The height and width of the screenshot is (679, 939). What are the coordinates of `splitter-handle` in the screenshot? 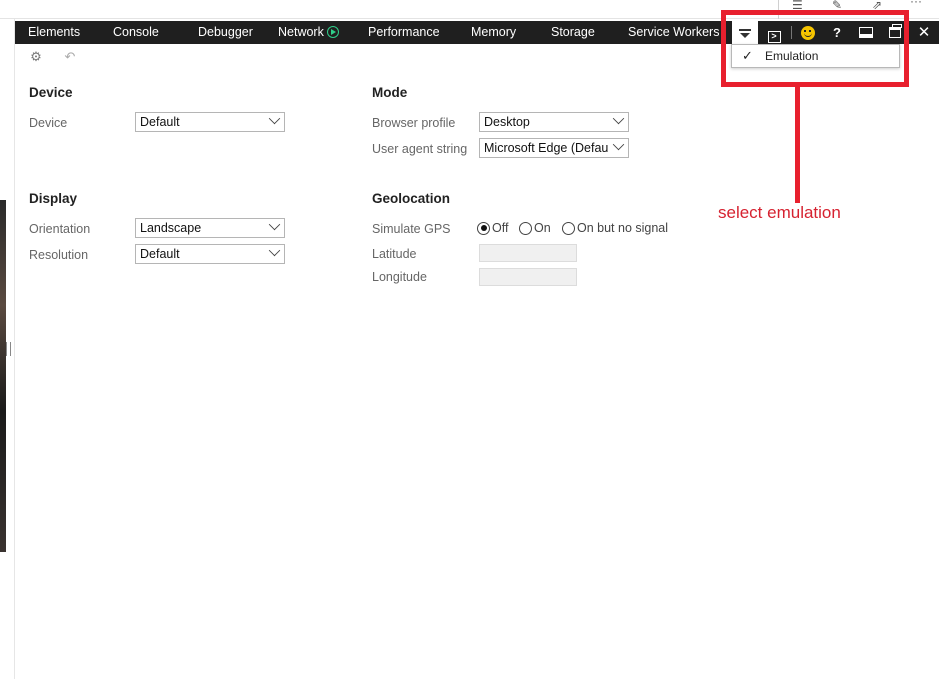 It's located at (8, 349).